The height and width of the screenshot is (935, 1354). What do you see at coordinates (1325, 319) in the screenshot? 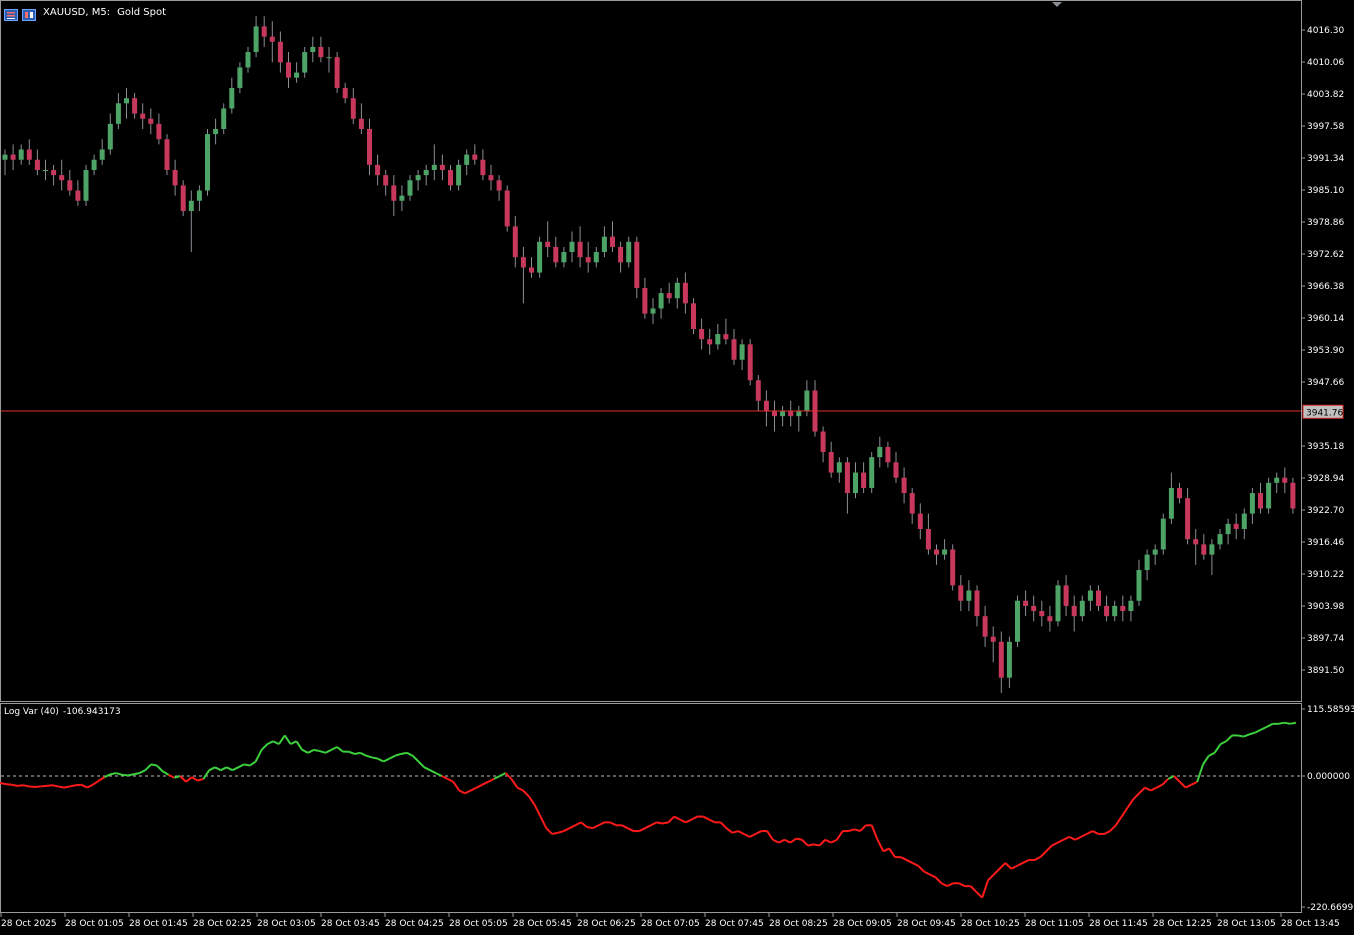
I see `price-tick-label: 3960.14` at bounding box center [1325, 319].